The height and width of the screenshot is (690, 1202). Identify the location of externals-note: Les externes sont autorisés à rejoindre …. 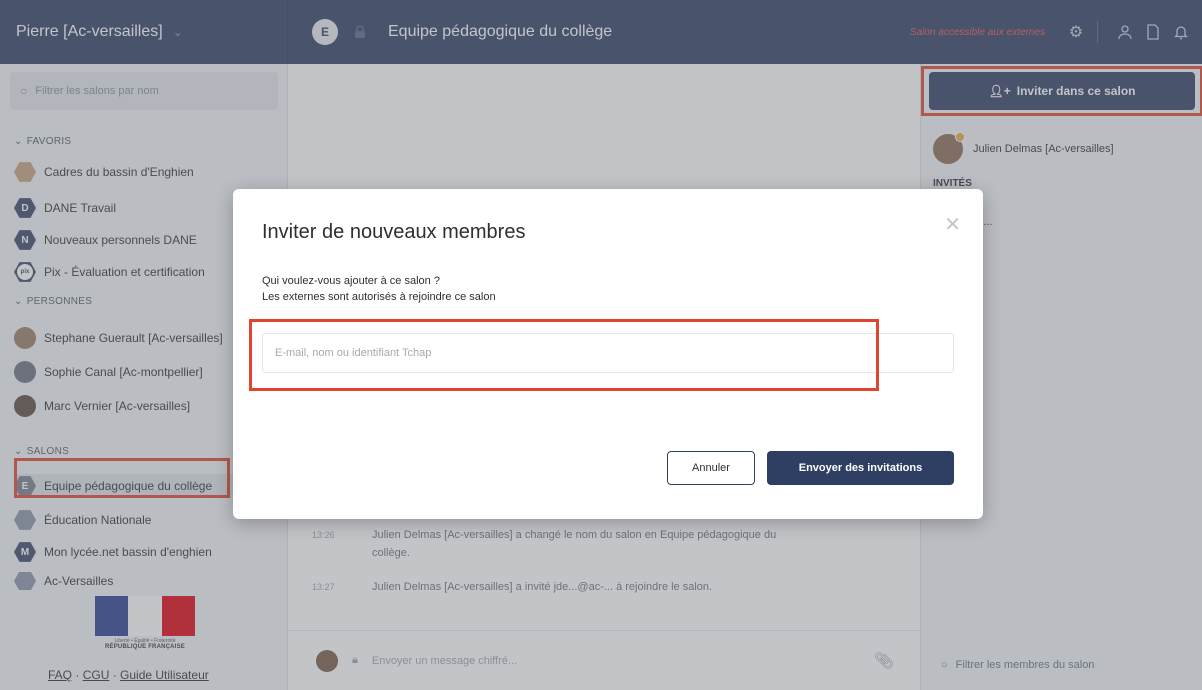
(379, 297).